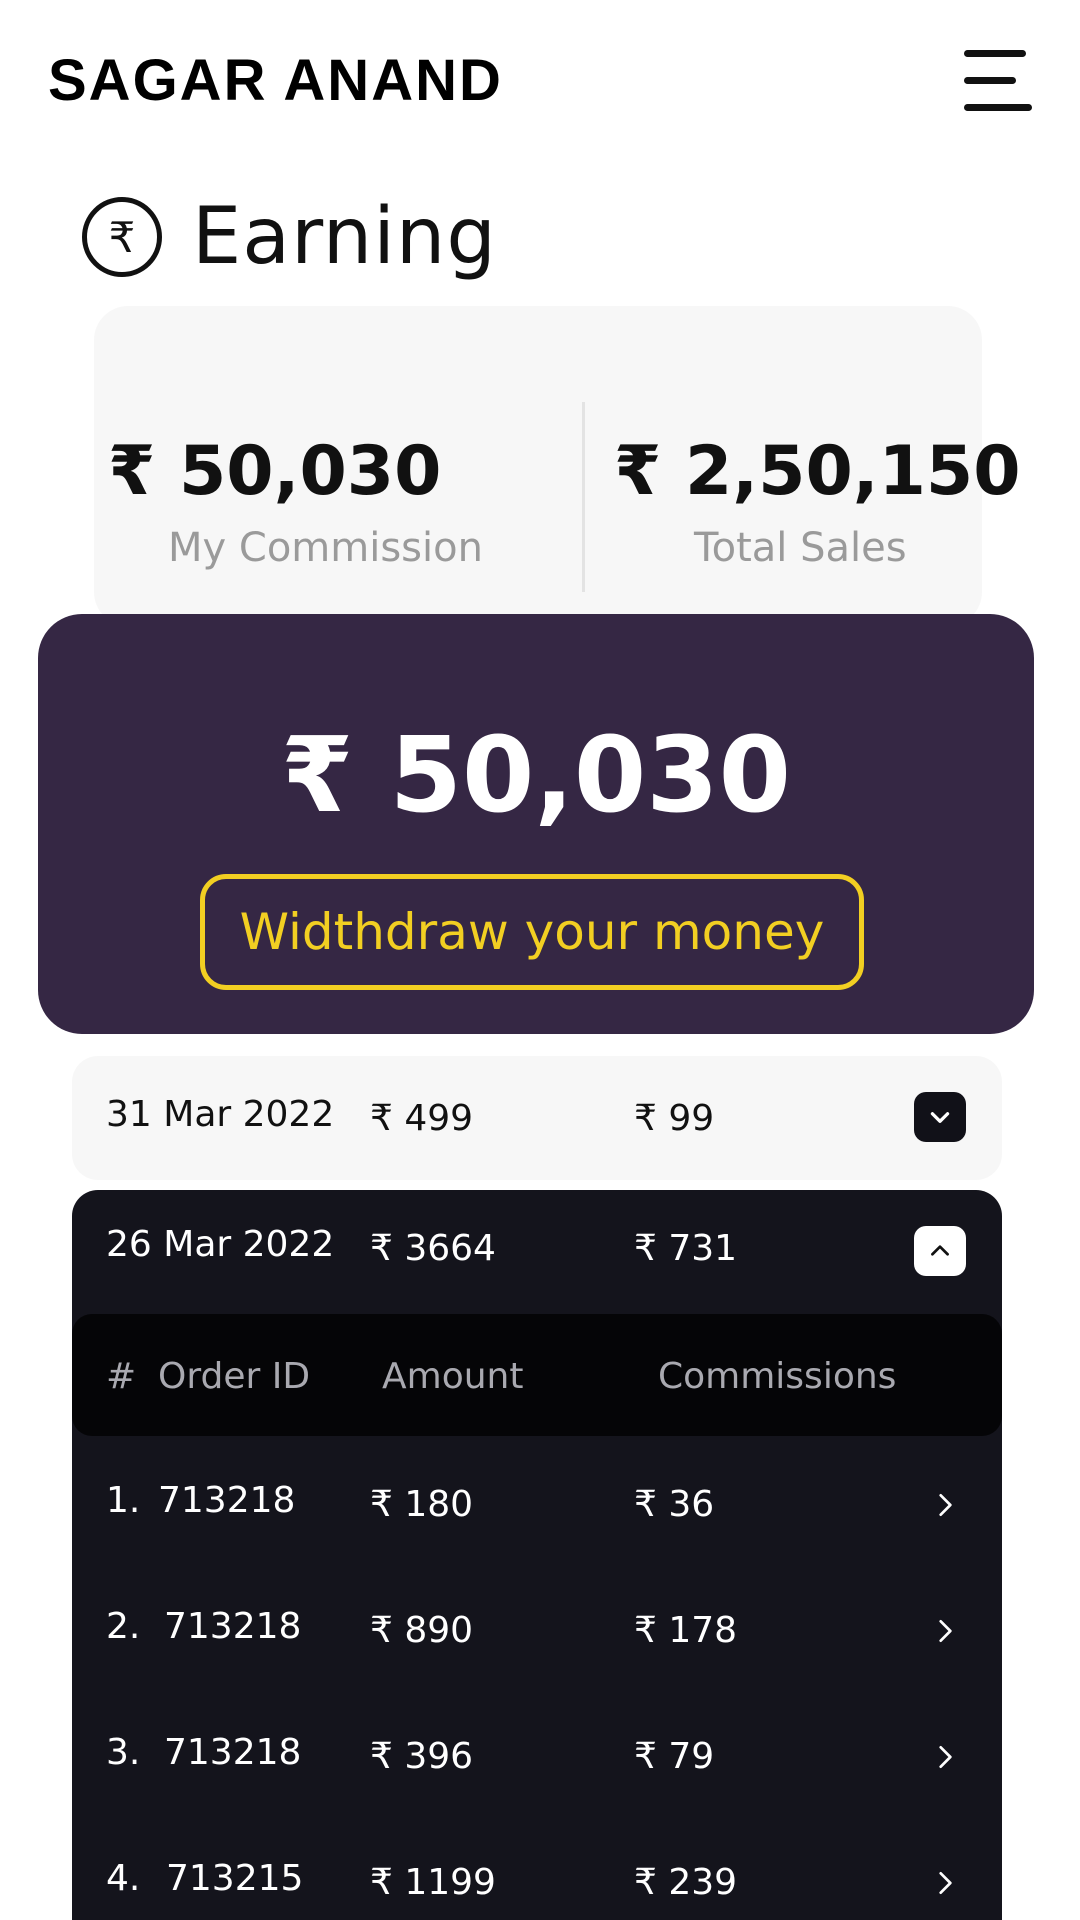  Describe the element at coordinates (537, 1756) in the screenshot. I see `table-row: 3. 713218 ₹ 396 ₹ 79` at that location.